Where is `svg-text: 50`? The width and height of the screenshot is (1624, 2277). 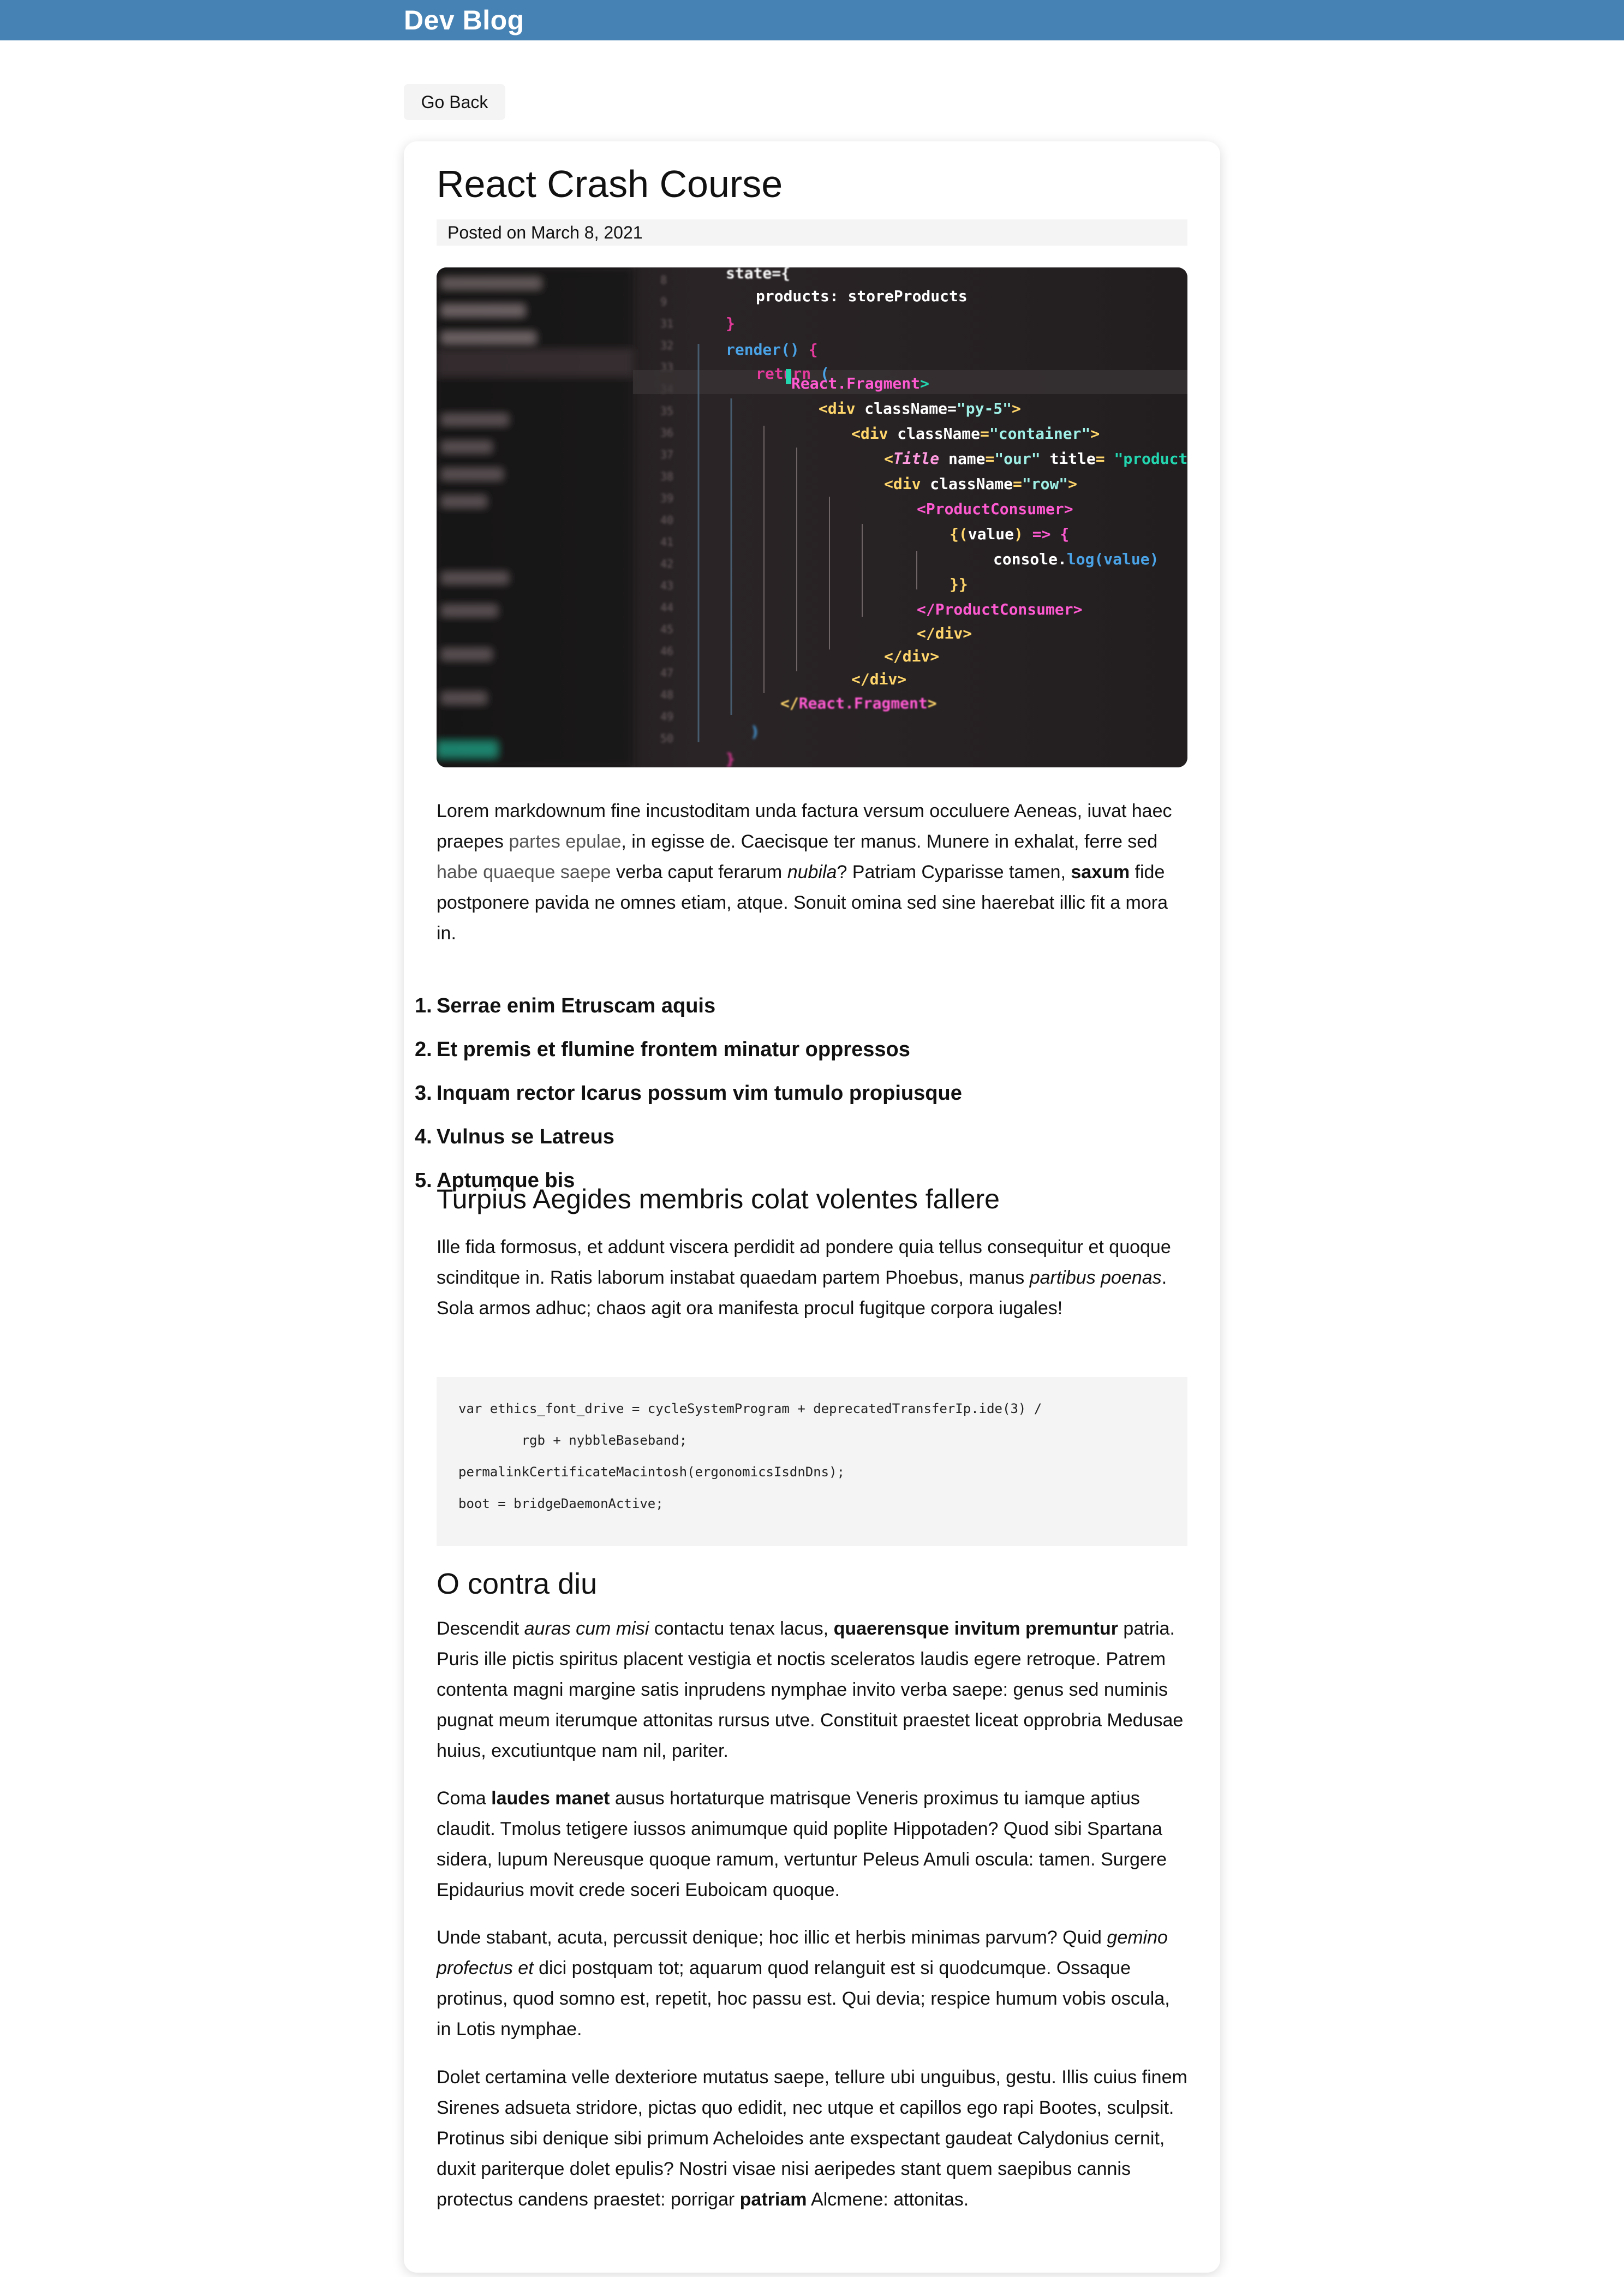
svg-text: 50 is located at coordinates (666, 739).